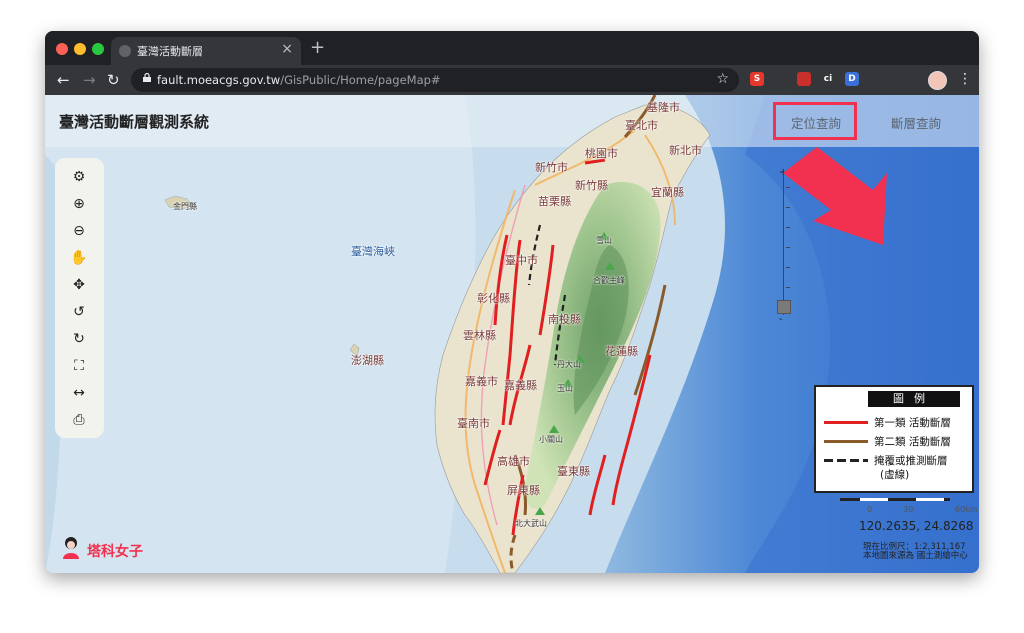  Describe the element at coordinates (79, 258) in the screenshot. I see `pan-hand-icon: ✋` at that location.